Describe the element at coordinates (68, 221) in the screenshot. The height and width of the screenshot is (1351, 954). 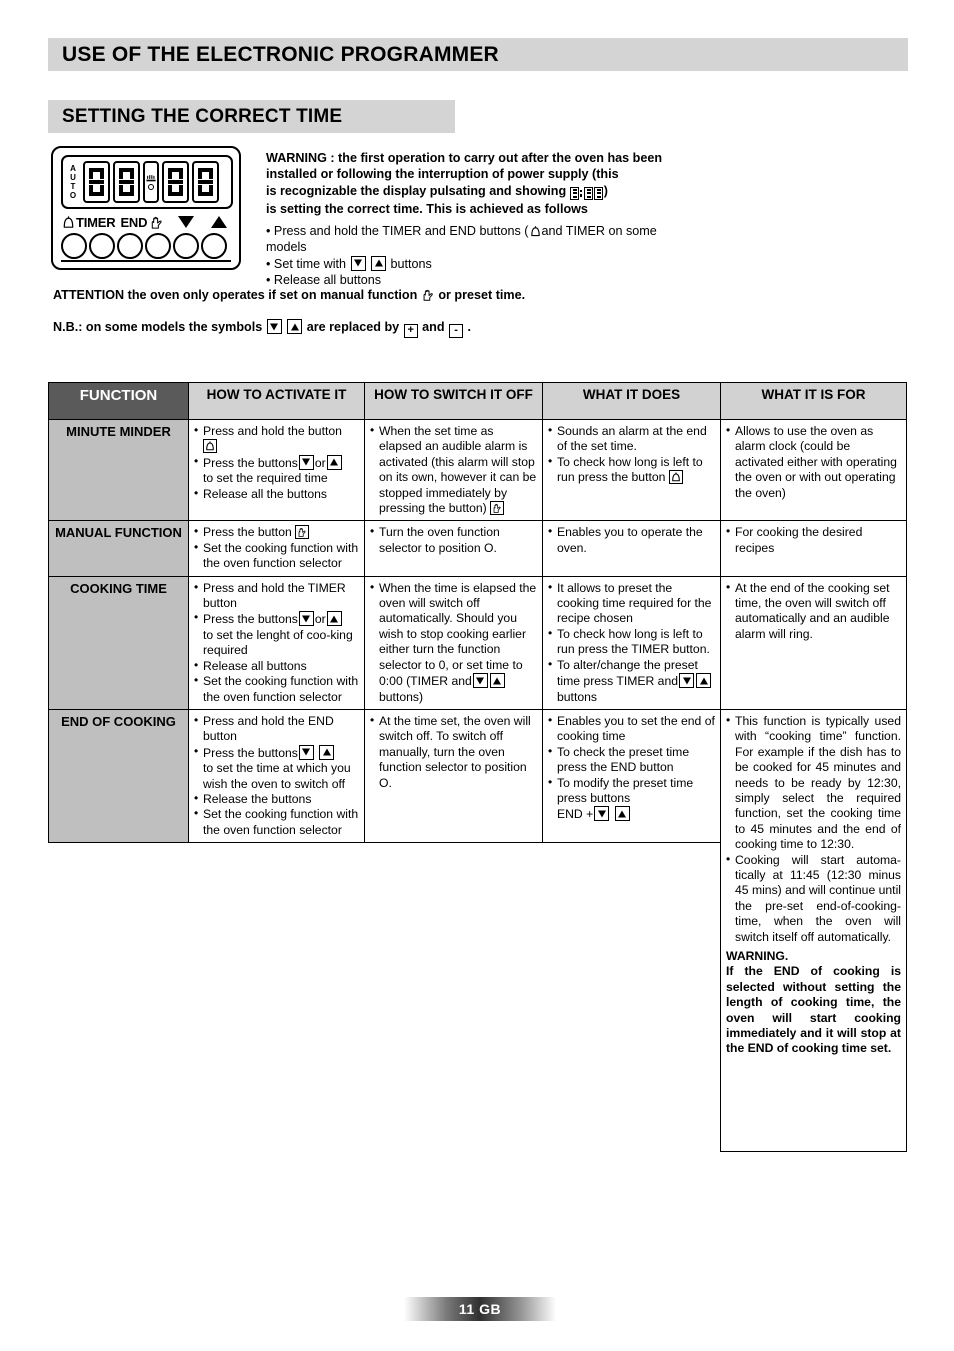
I see `bell-icon` at that location.